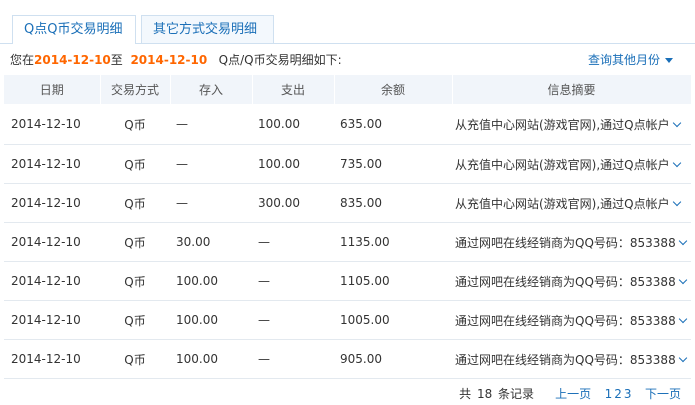 Image resolution: width=695 pixels, height=405 pixels. I want to click on page-link-2: 2, so click(618, 394).